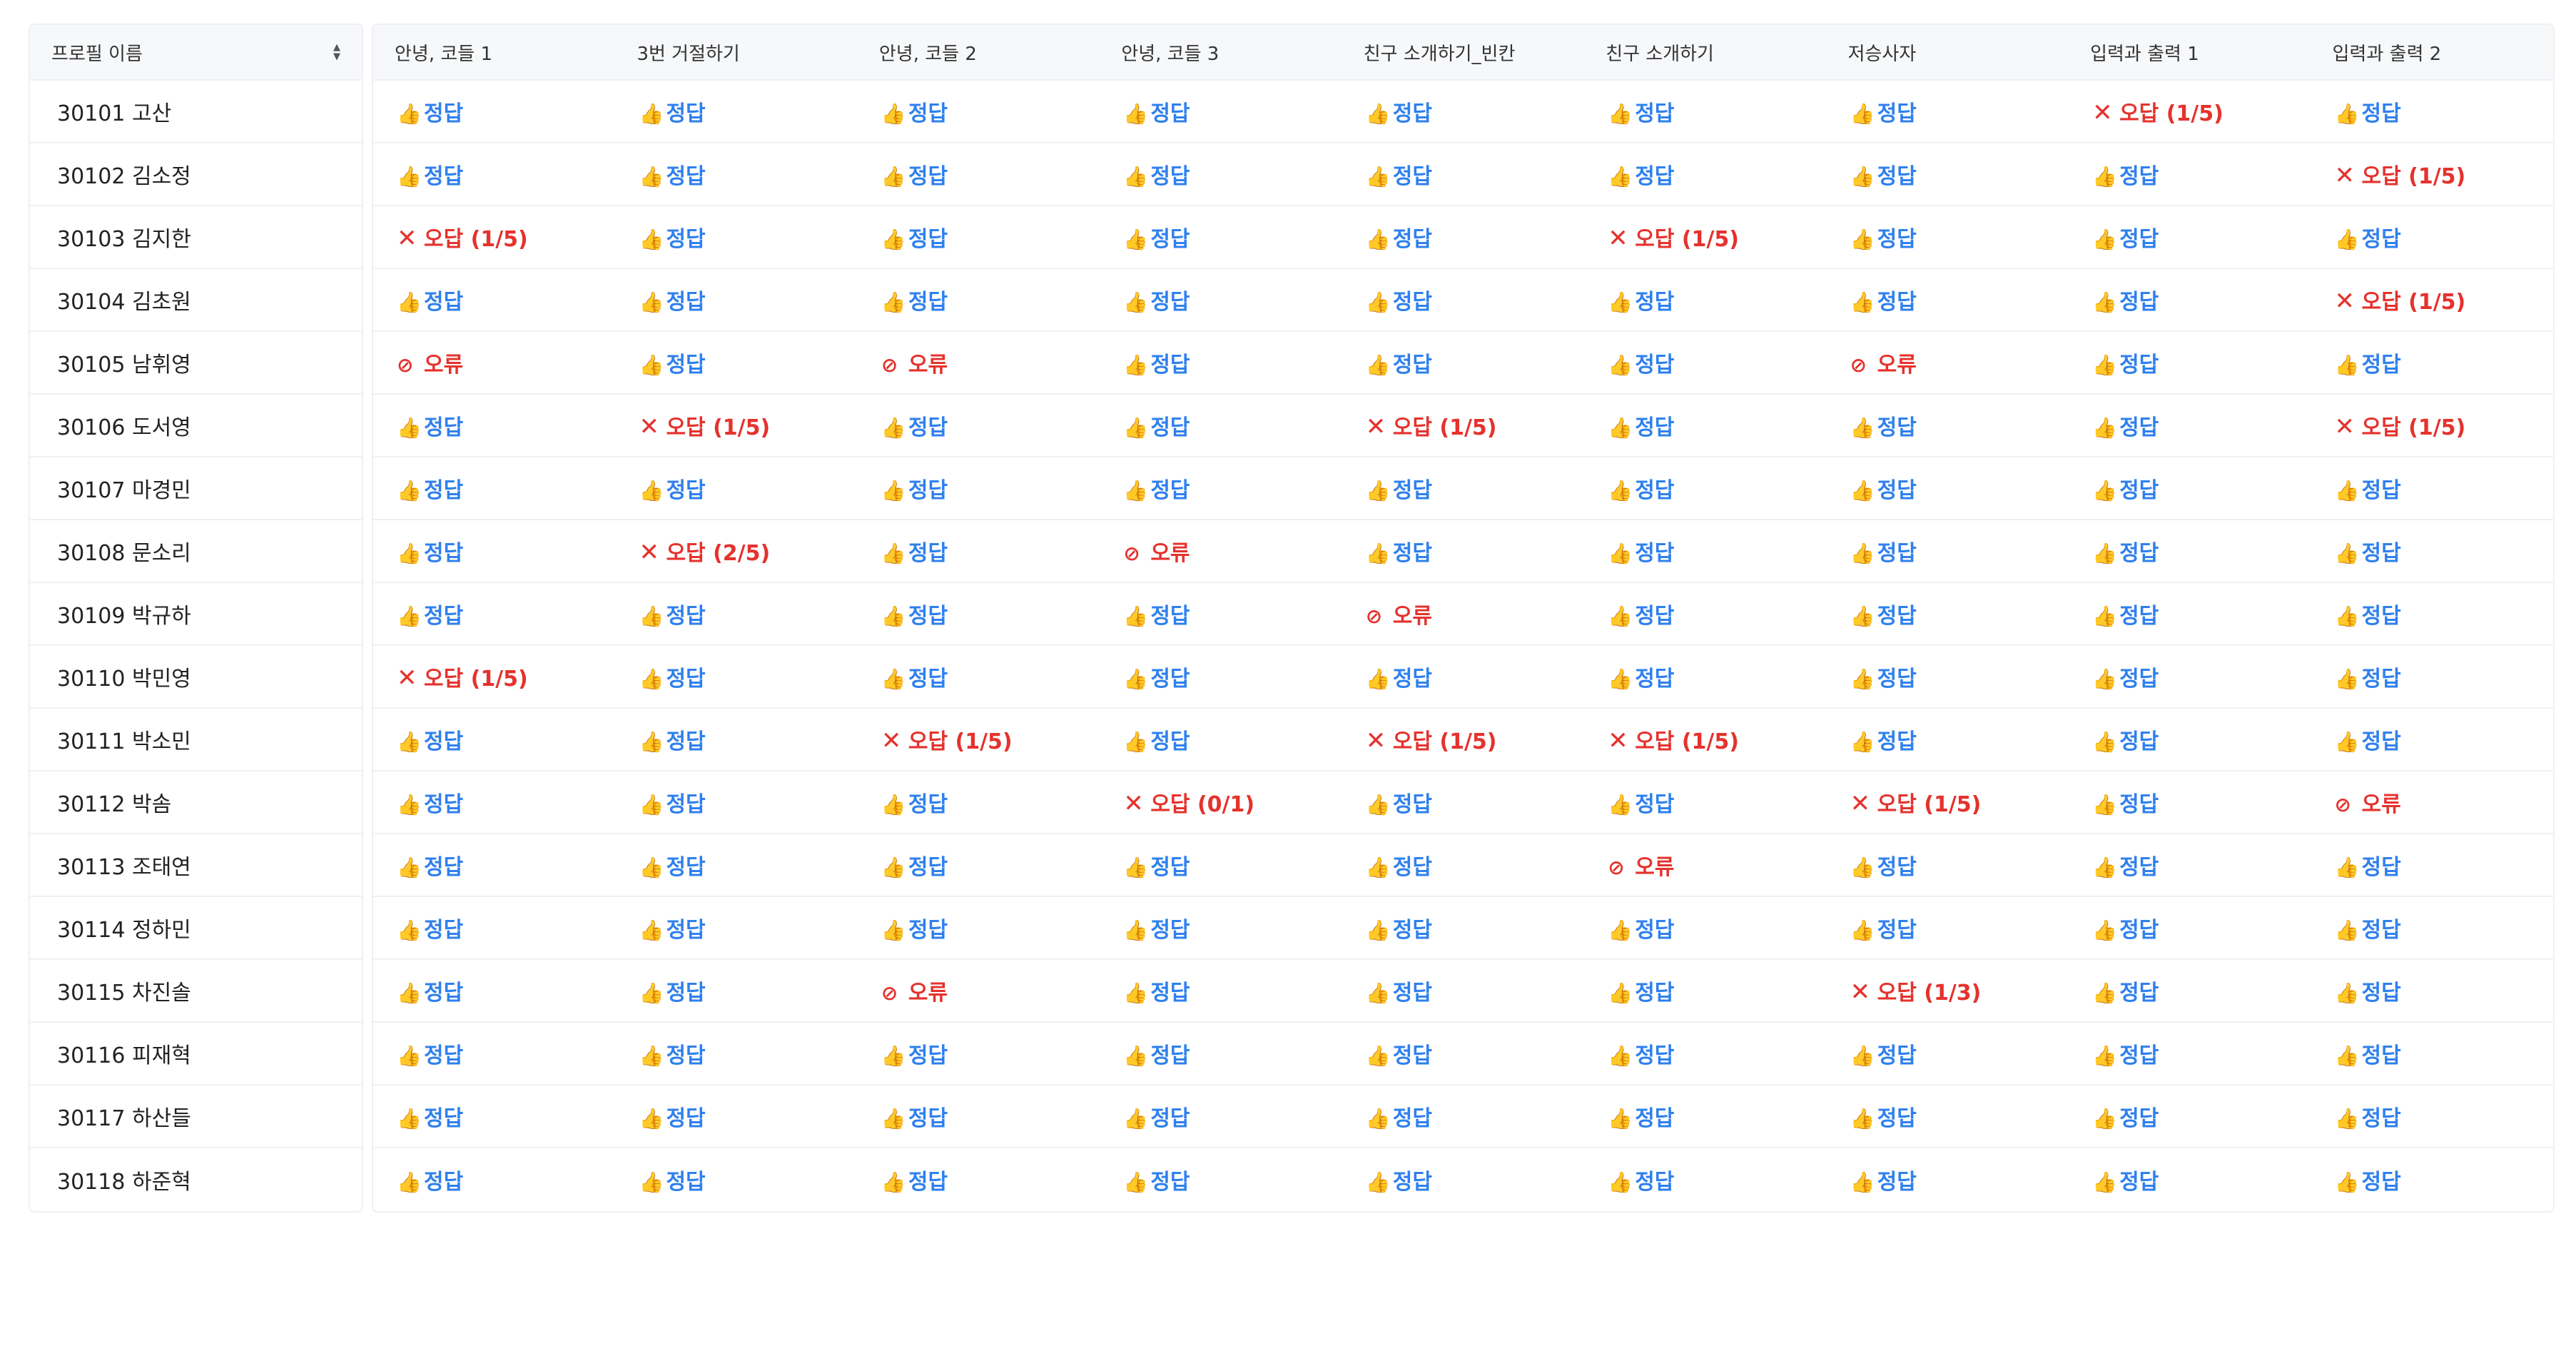 The height and width of the screenshot is (1346, 2576). Describe the element at coordinates (736, 52) in the screenshot. I see `column-header: 3번 거절하기` at that location.